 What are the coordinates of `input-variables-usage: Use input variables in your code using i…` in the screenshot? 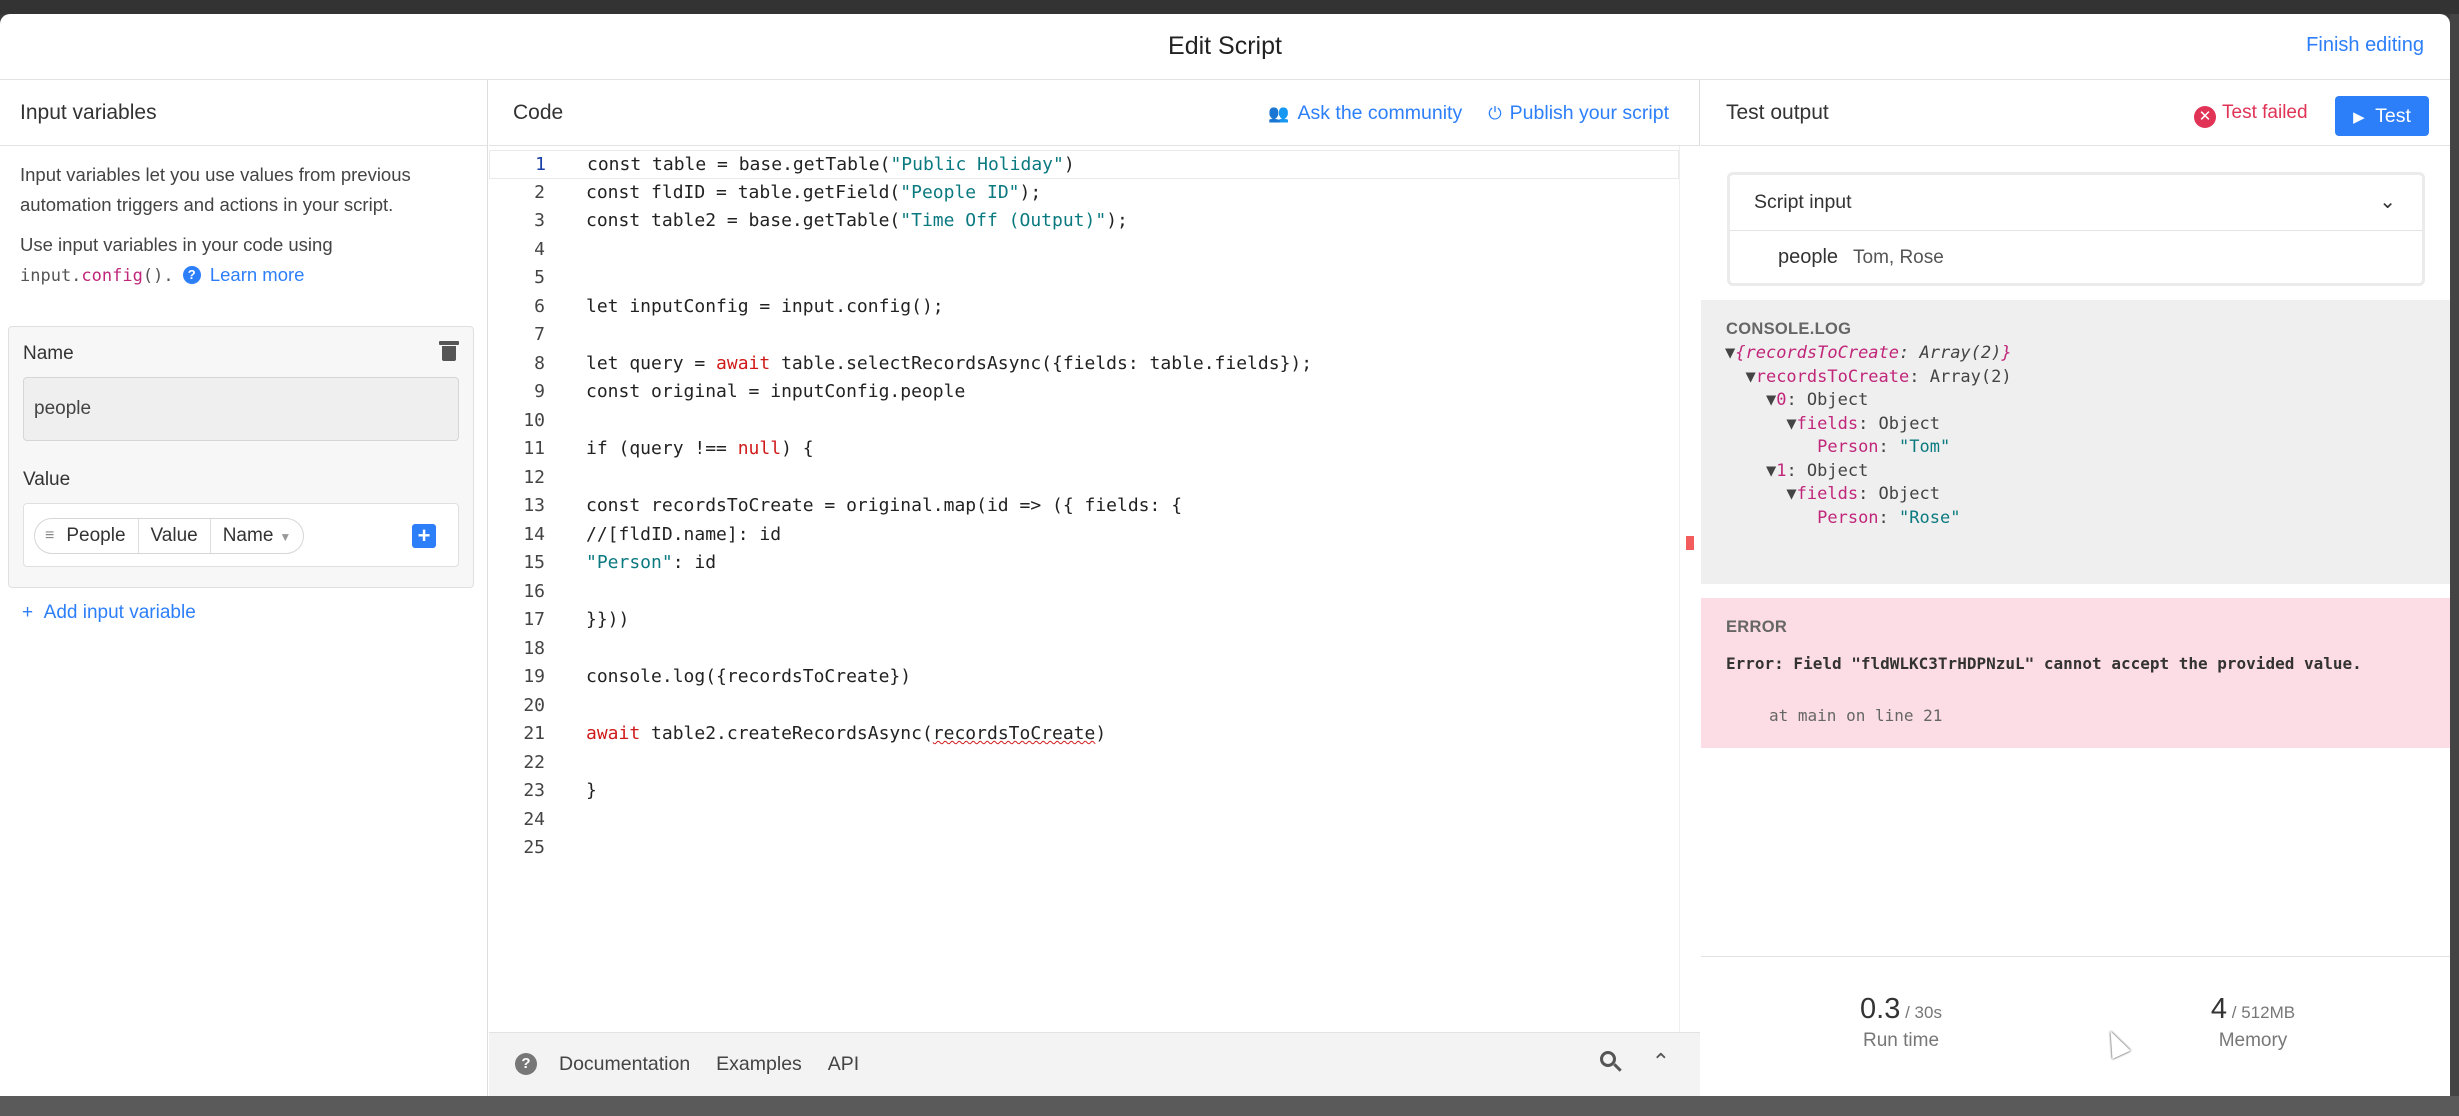 It's located at (245, 260).